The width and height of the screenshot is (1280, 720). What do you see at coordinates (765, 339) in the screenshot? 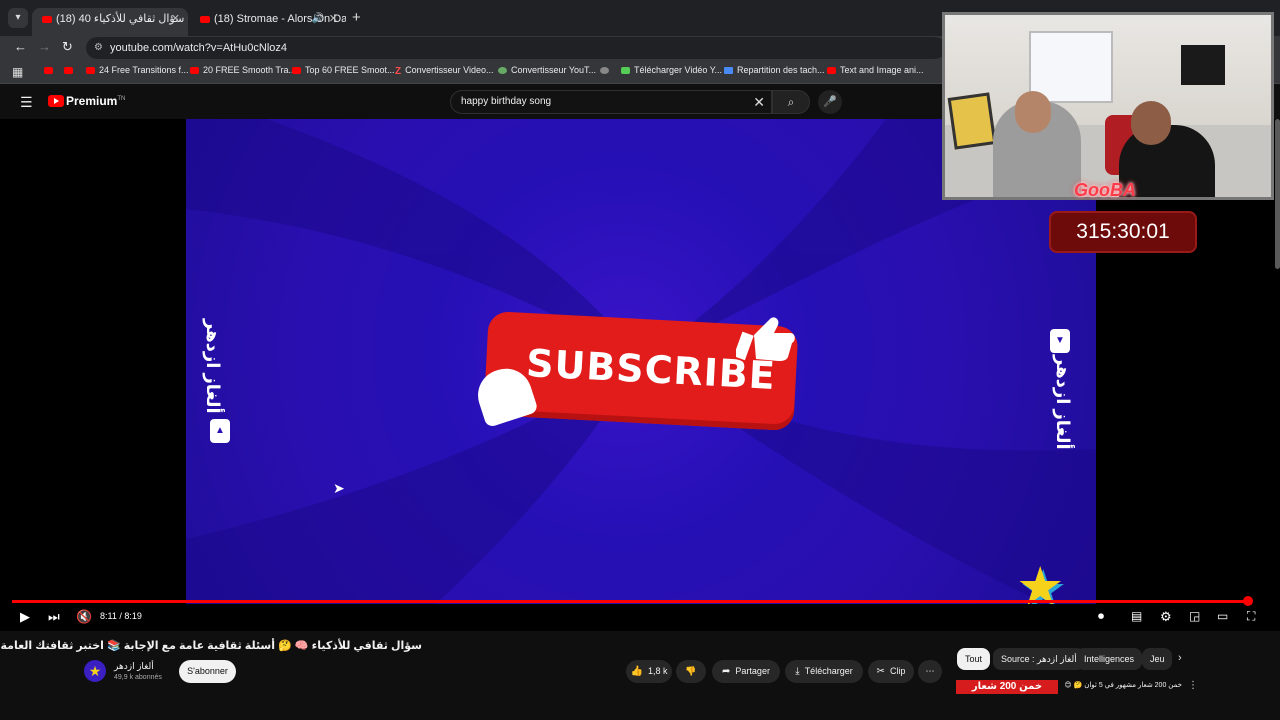
I see `thumbs-up-icon` at bounding box center [765, 339].